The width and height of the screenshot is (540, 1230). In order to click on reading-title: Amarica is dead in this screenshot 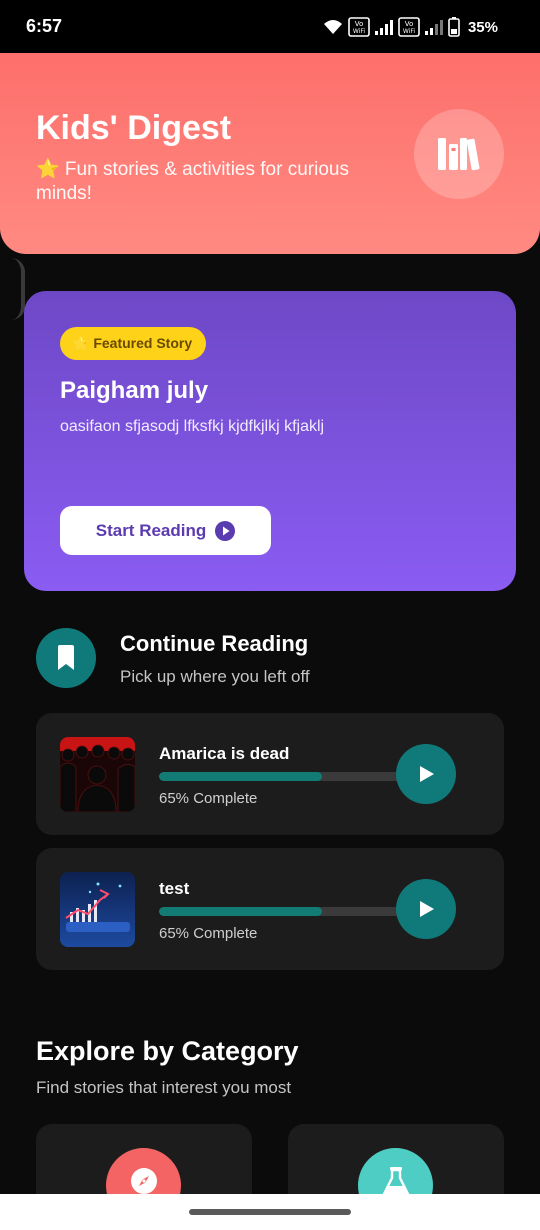, I will do `click(224, 753)`.